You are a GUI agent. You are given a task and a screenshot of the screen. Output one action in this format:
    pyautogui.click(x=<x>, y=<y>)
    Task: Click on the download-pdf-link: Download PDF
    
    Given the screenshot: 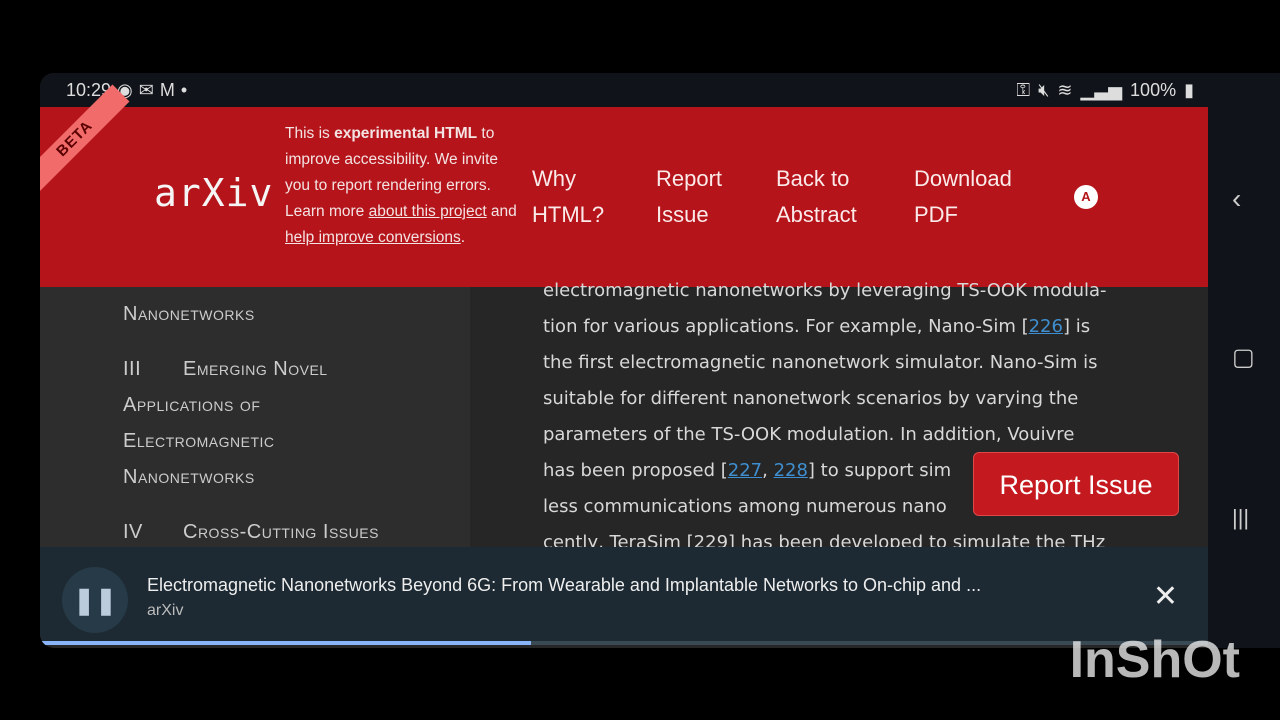 What is the action you would take?
    pyautogui.click(x=974, y=197)
    